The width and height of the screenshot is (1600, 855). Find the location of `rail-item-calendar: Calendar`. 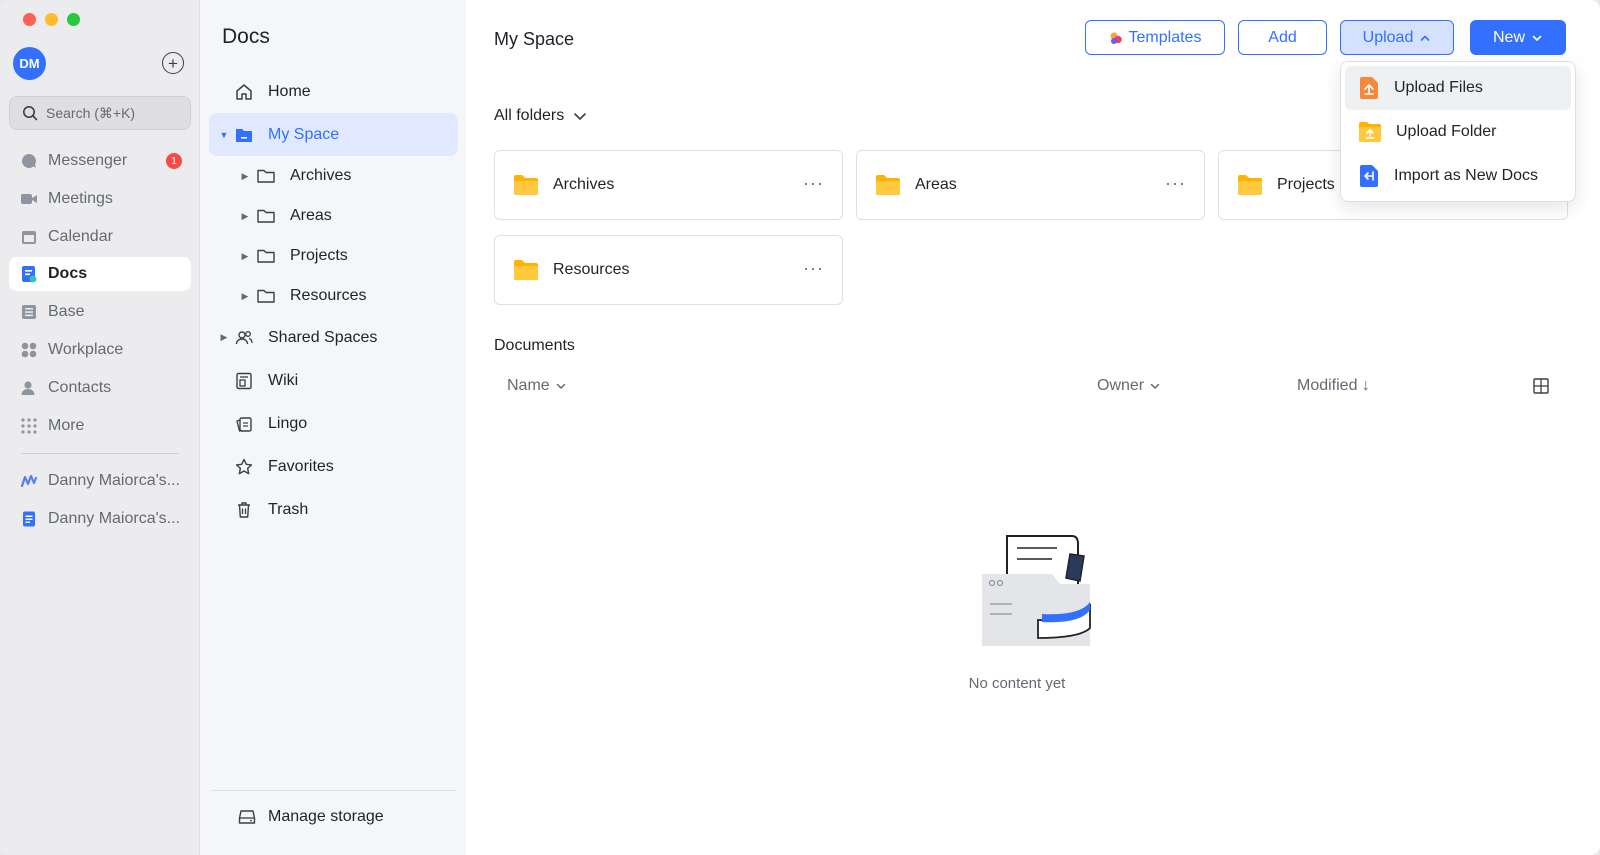

rail-item-calendar: Calendar is located at coordinates (100, 237).